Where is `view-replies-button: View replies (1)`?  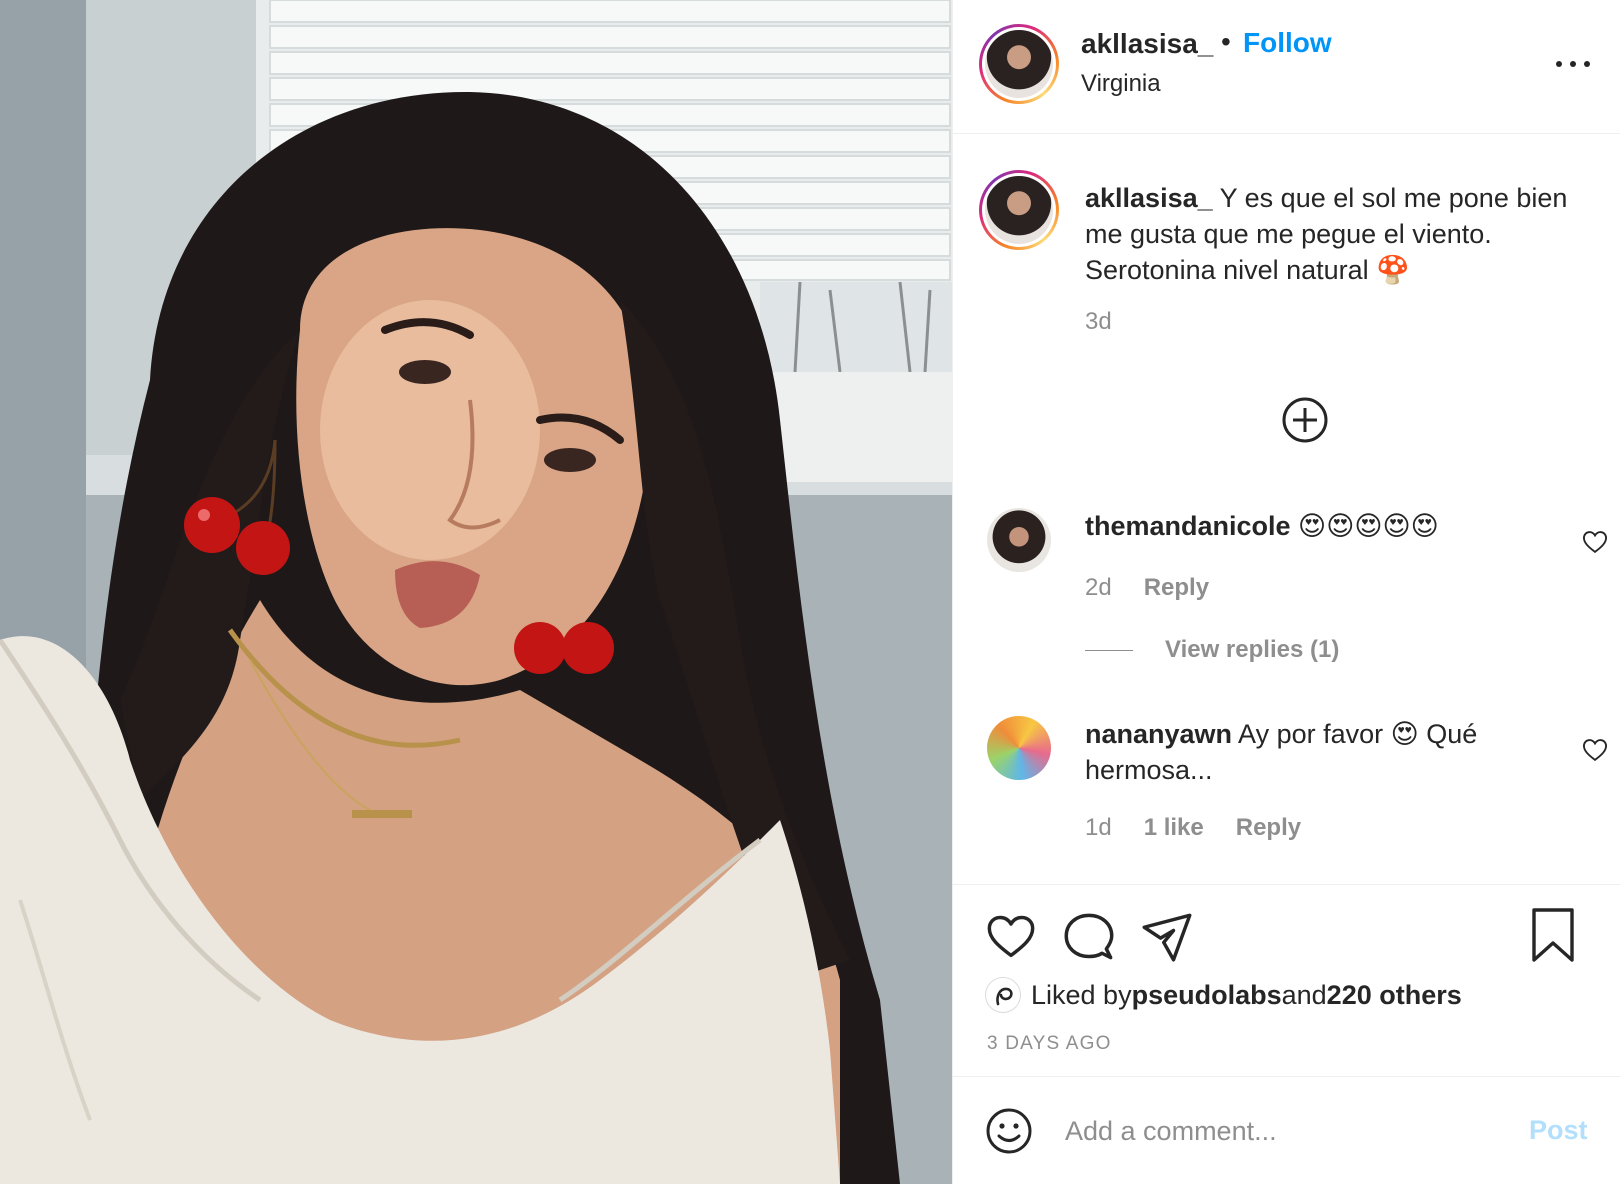
view-replies-button: View replies (1) is located at coordinates (1212, 650).